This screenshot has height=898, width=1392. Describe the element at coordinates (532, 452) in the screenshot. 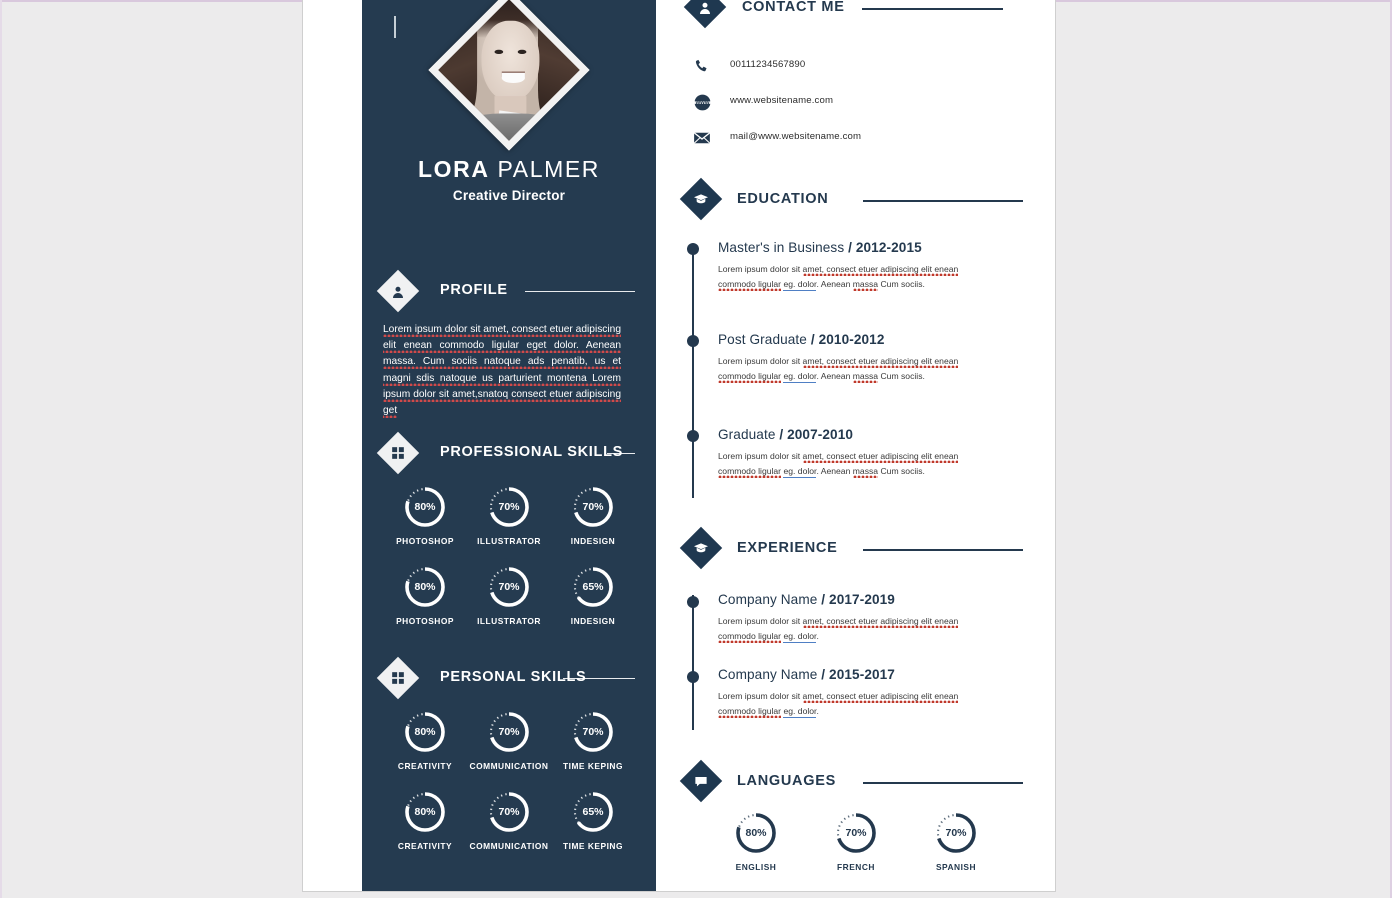

I see `section-title: PROFESSIONAL SKILLS` at that location.